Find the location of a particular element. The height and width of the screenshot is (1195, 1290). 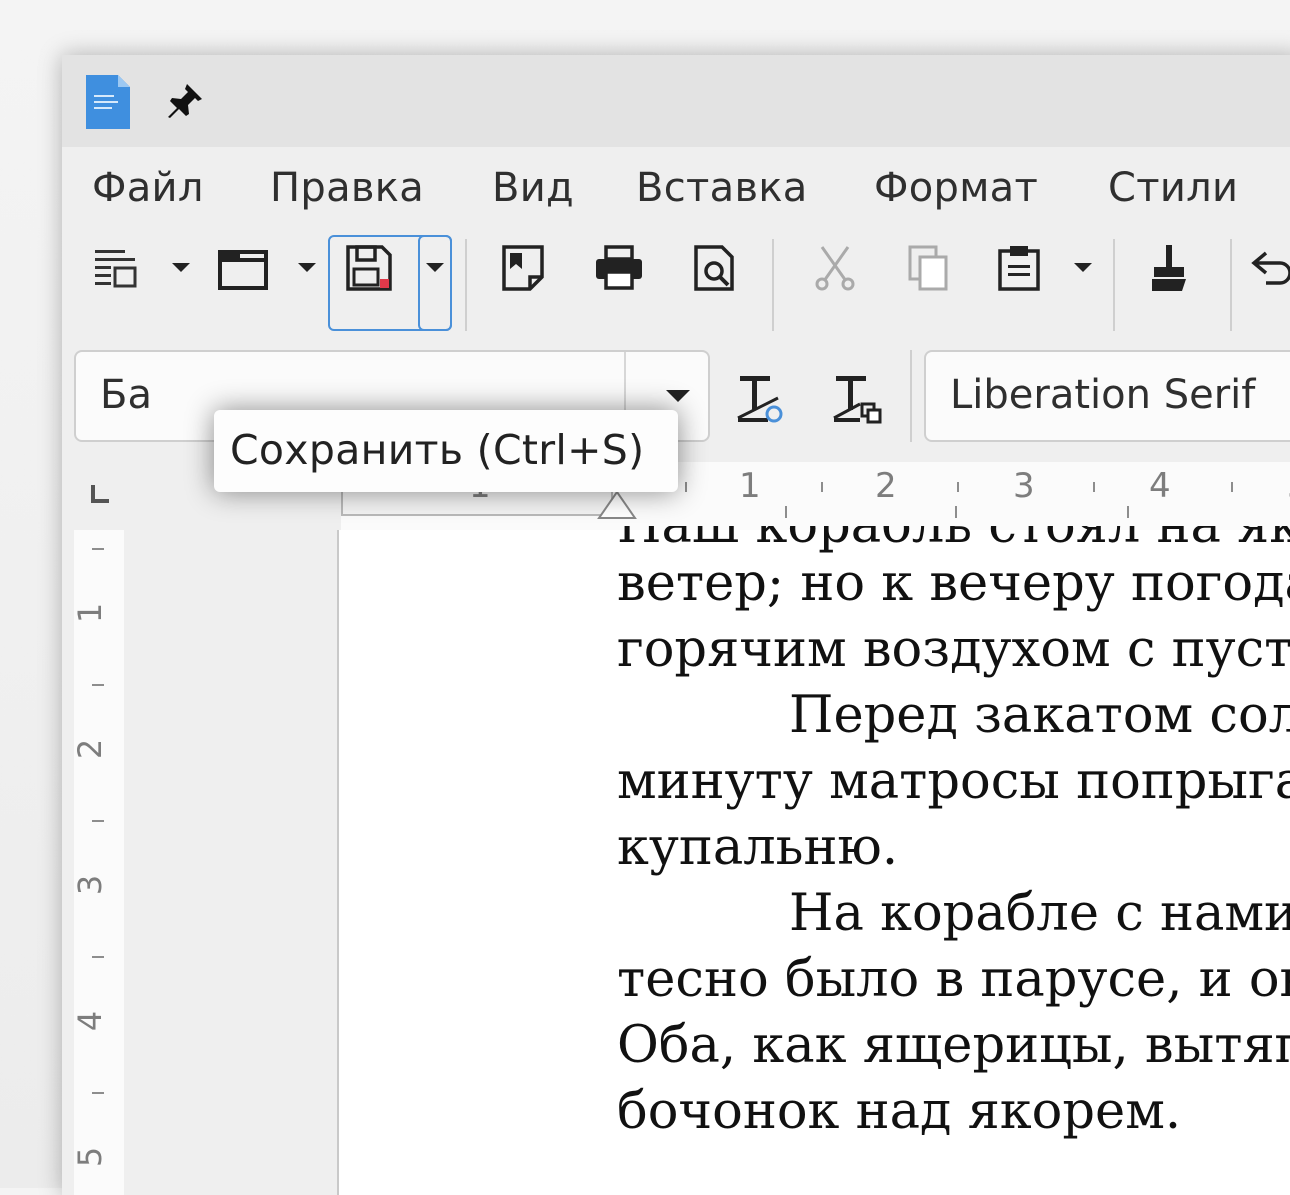

save-dropdown-frame is located at coordinates (435, 283).